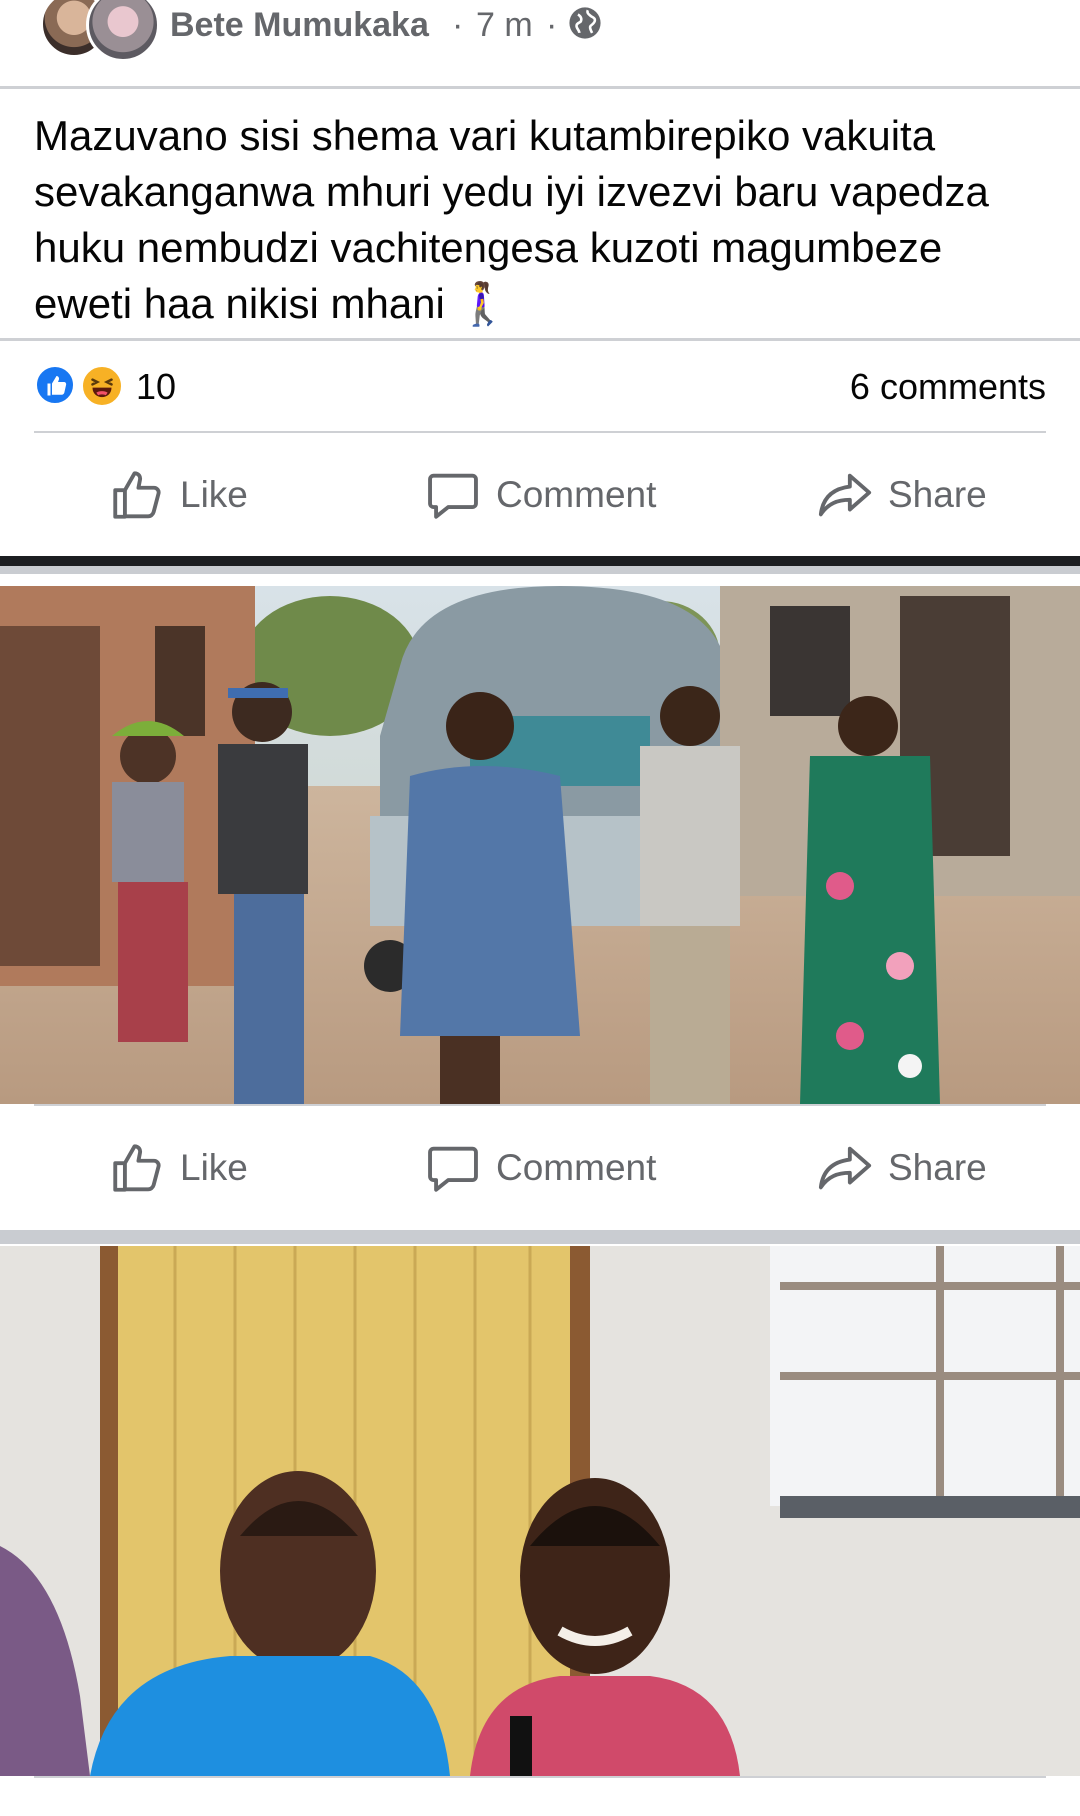 Image resolution: width=1080 pixels, height=1816 pixels. Describe the element at coordinates (156, 387) in the screenshot. I see `reactions-count: 10` at that location.